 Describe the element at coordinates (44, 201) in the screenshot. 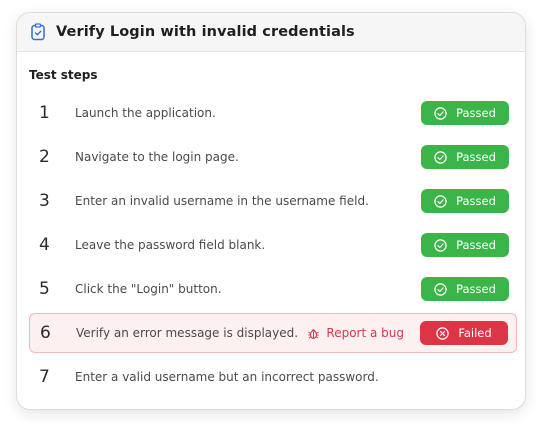

I see `step-number: 3` at that location.